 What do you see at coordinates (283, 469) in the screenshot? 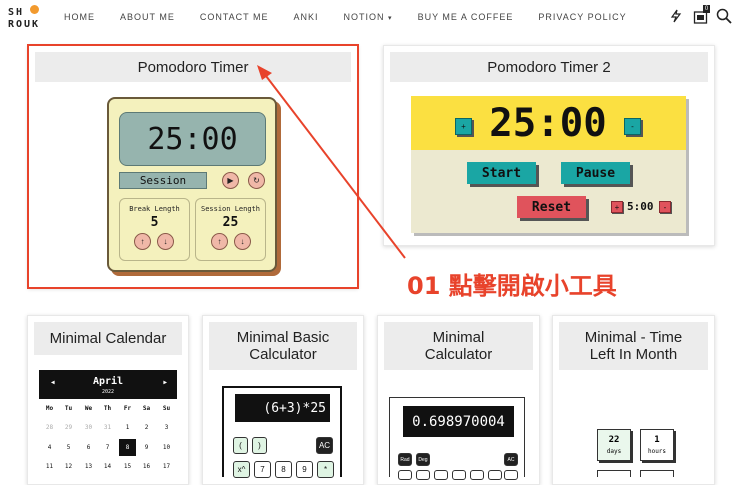
I see `key-8: 8` at bounding box center [283, 469].